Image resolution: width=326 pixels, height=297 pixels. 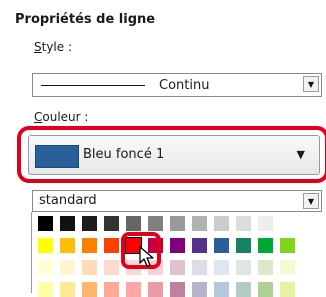 What do you see at coordinates (85, 19) in the screenshot?
I see `panel-title: Propriétés de ligne` at bounding box center [85, 19].